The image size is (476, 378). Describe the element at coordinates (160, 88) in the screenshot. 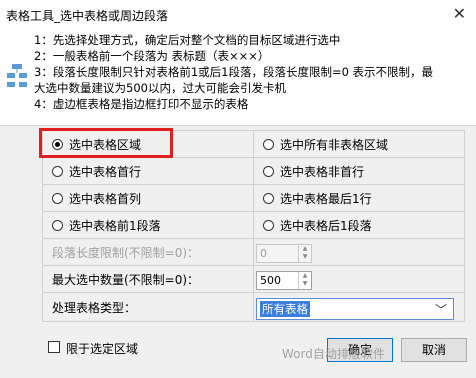

I see `info-line: 大选中数量建议为500以内，过大可能会引发卡机` at that location.